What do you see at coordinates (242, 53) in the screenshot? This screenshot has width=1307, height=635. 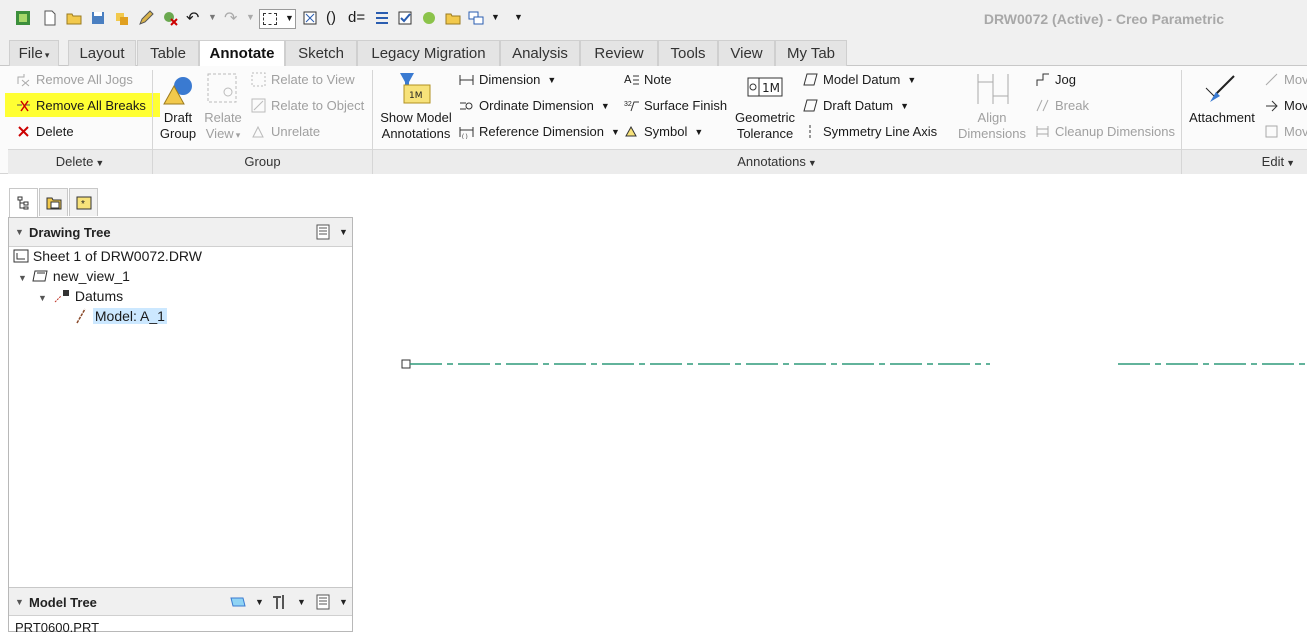 I see `tab-annotate: Annotate` at bounding box center [242, 53].